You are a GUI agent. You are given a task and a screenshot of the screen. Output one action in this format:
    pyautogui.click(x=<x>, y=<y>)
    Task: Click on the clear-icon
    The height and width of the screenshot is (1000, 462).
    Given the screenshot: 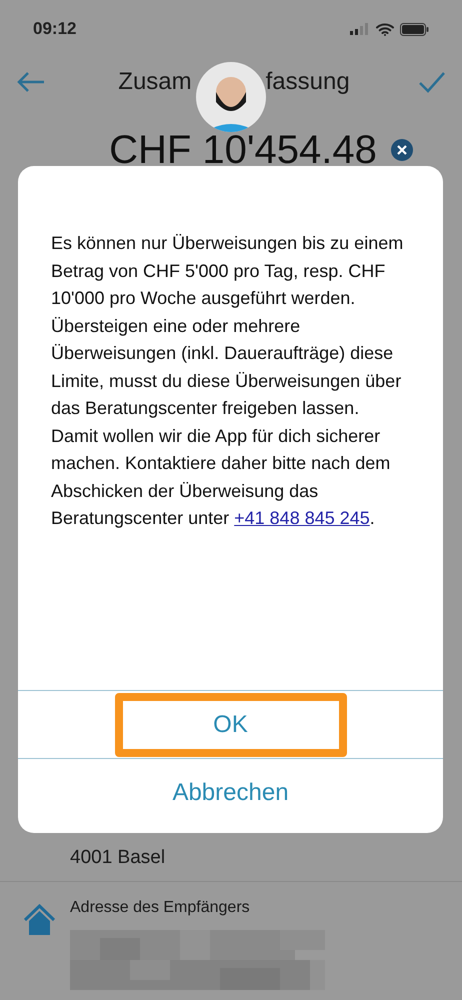 What is the action you would take?
    pyautogui.click(x=401, y=150)
    